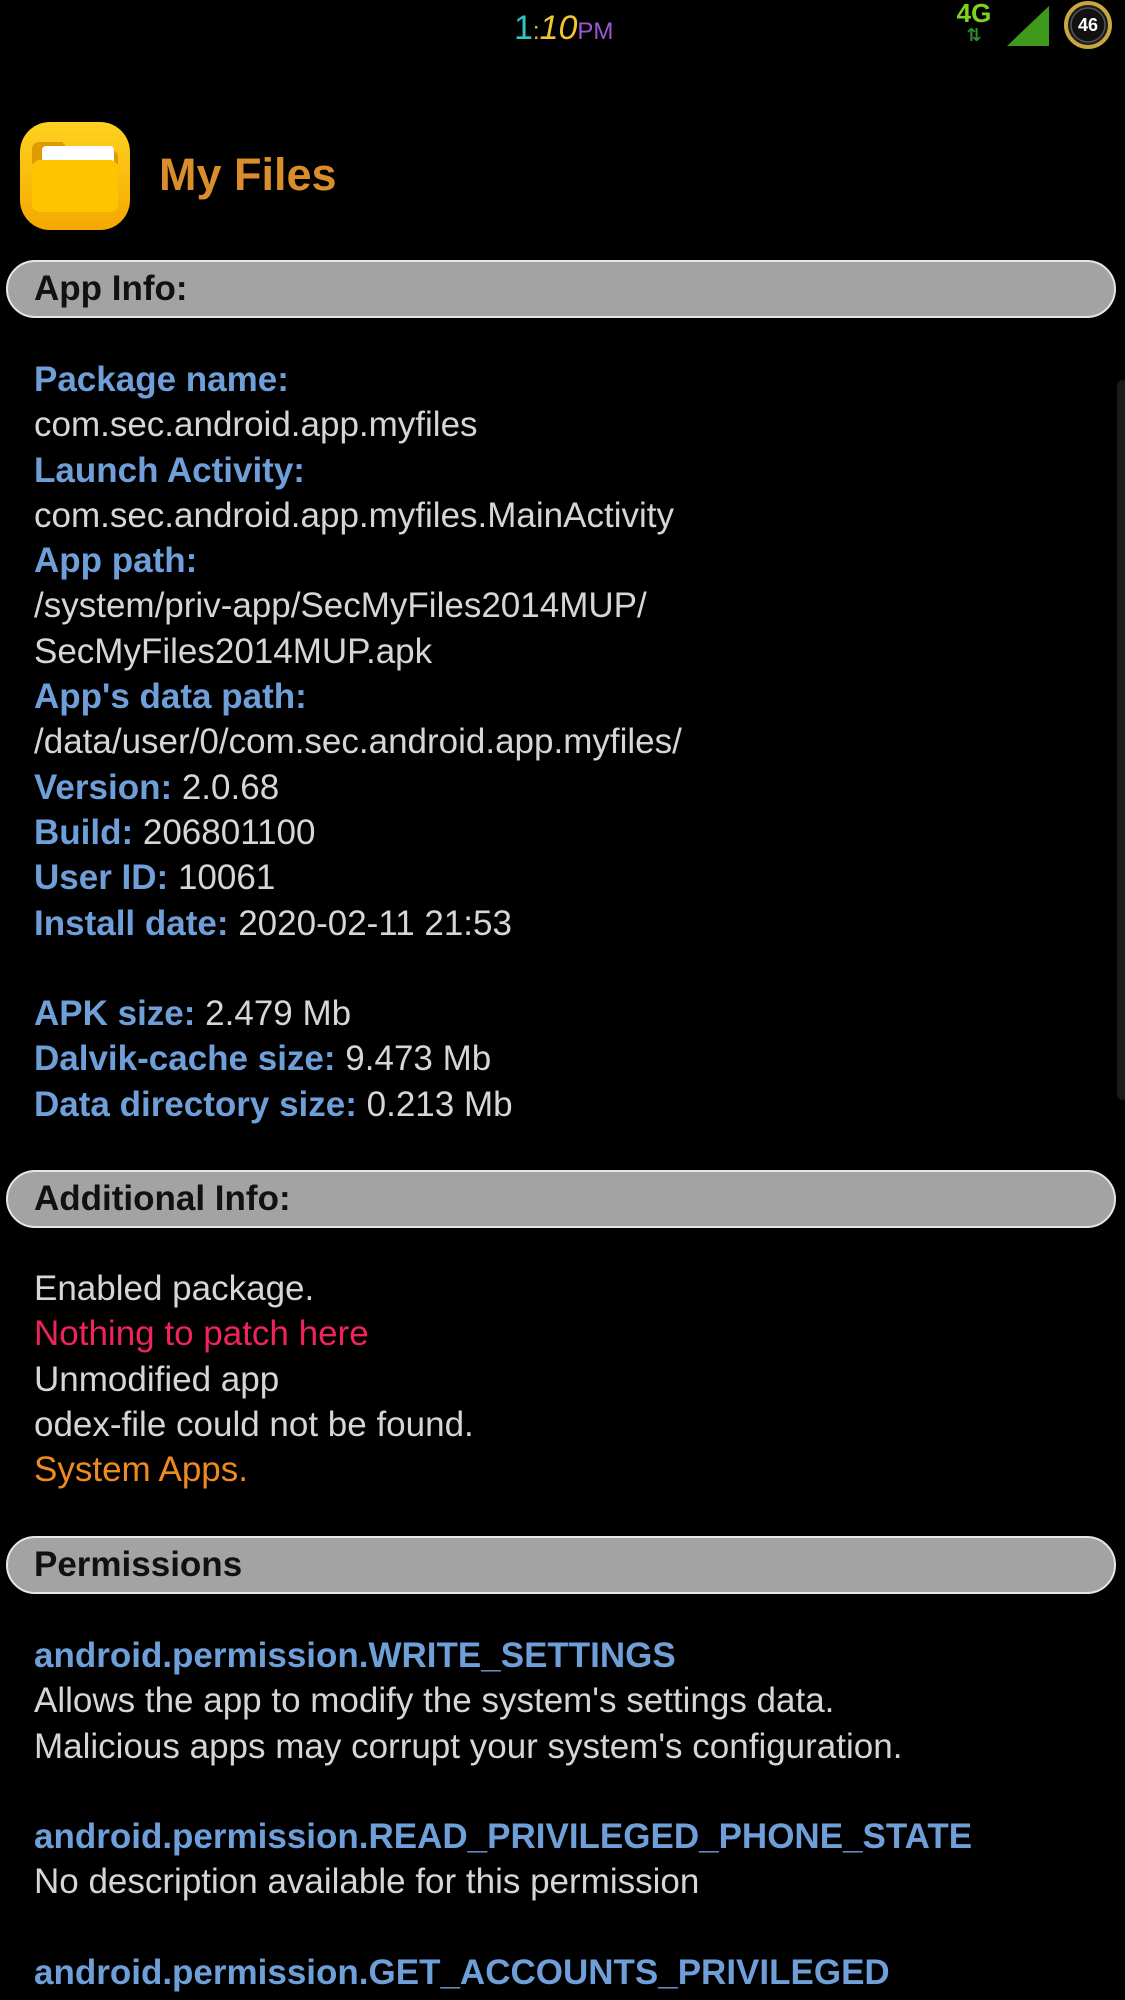 This screenshot has width=1125, height=2000. I want to click on version-row: Version: 2.0.68, so click(569, 787).